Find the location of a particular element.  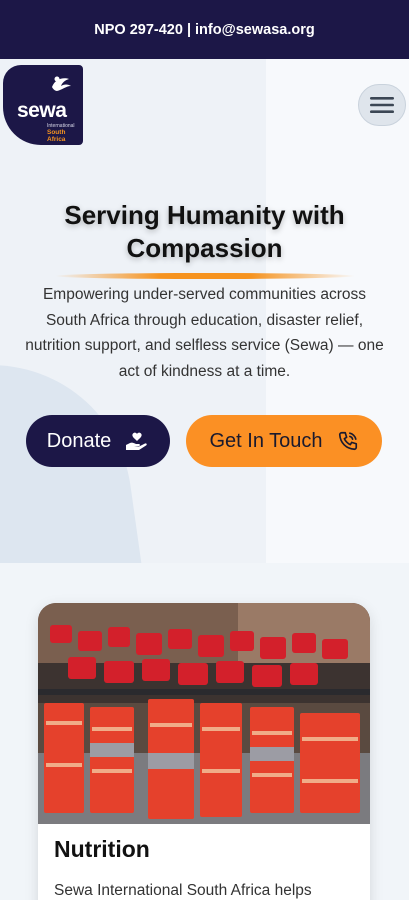

contact-text: NPO 297-420 | info@sewasa.org is located at coordinates (204, 30).